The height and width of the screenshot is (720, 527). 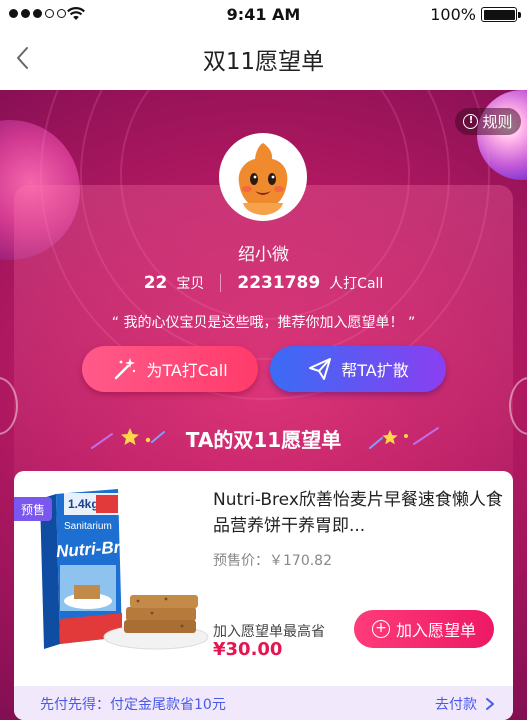 I want to click on items-label: 宝贝, so click(x=190, y=284).